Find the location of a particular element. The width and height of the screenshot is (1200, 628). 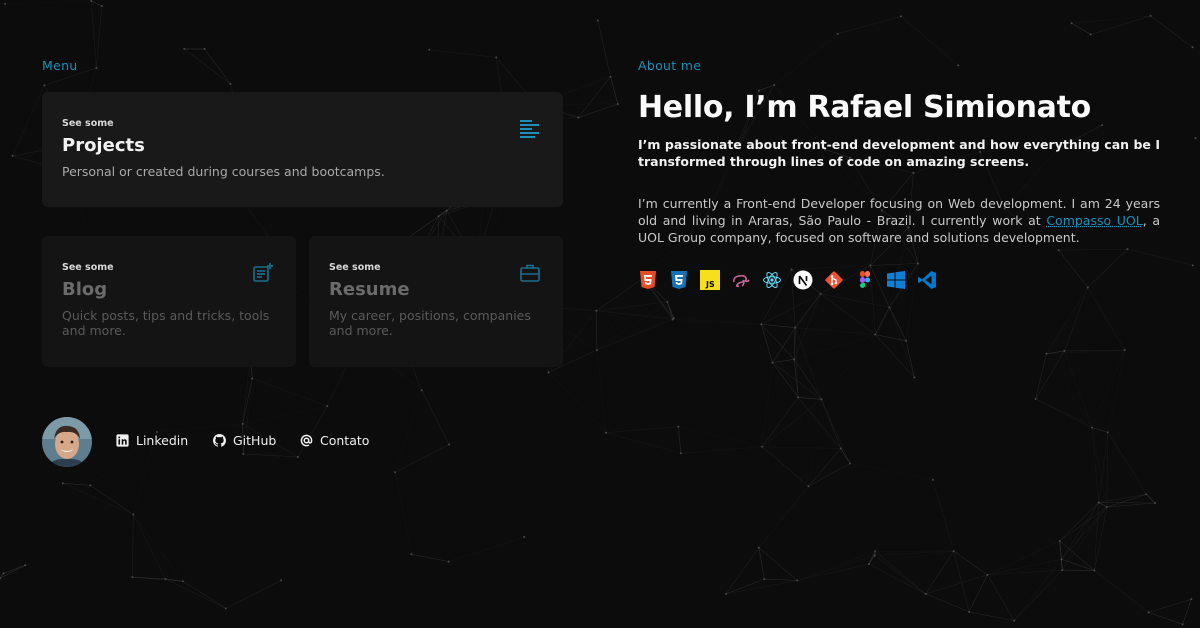

github-link: GitHub is located at coordinates (244, 440).